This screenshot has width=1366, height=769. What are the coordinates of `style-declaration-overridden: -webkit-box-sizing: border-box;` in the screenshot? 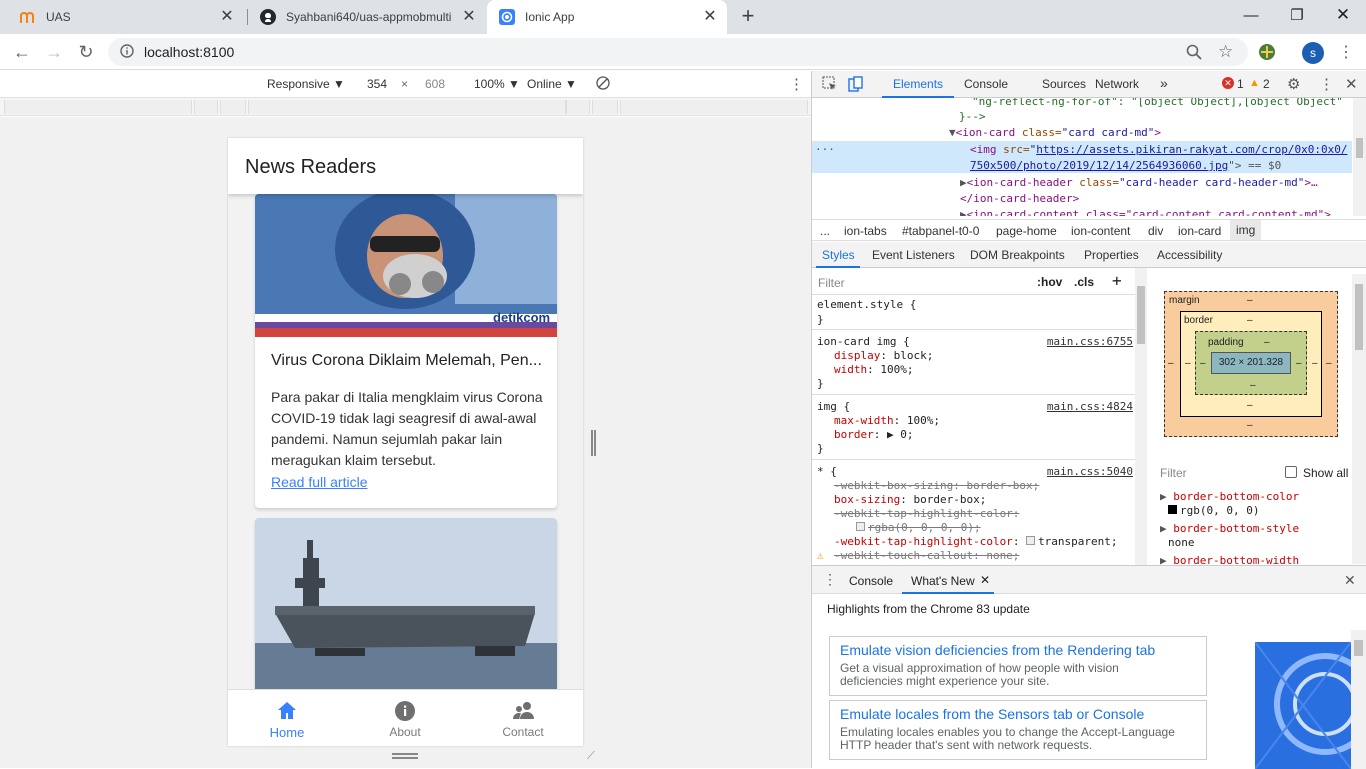 It's located at (936, 485).